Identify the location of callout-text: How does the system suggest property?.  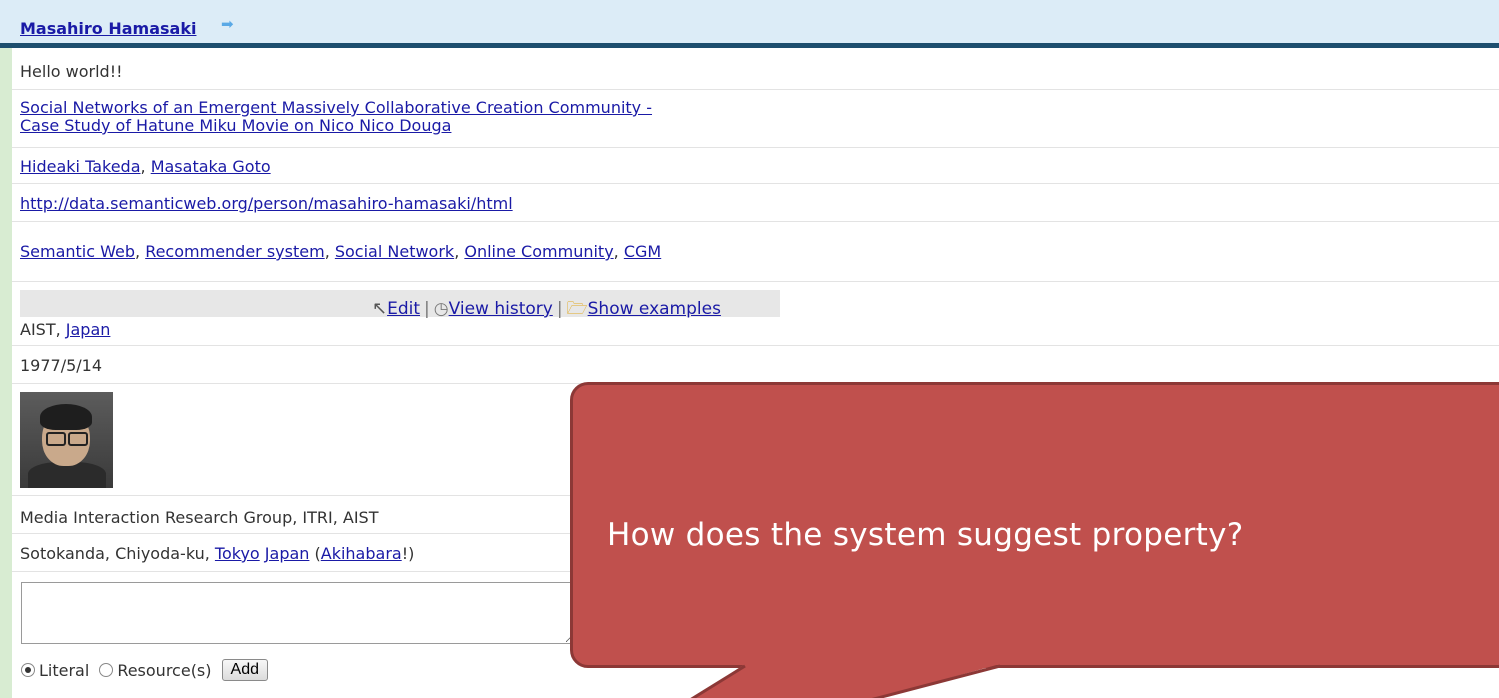
(925, 535).